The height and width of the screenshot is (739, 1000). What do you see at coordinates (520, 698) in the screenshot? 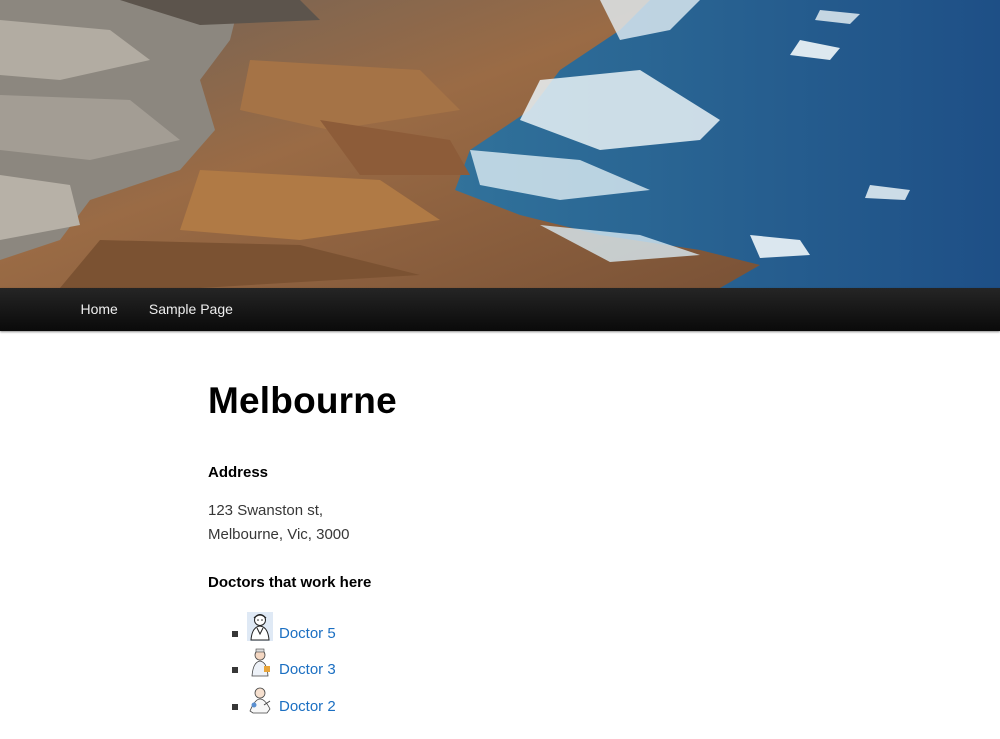
I see `list-item: Doctor 2` at bounding box center [520, 698].